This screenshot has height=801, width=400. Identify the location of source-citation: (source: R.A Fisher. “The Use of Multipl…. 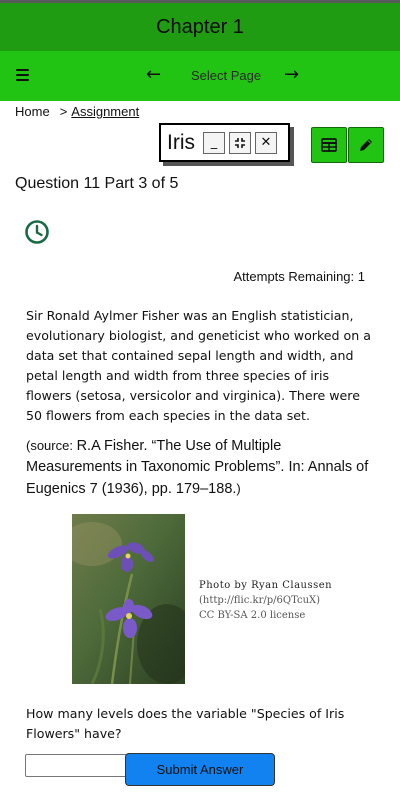
(203, 467).